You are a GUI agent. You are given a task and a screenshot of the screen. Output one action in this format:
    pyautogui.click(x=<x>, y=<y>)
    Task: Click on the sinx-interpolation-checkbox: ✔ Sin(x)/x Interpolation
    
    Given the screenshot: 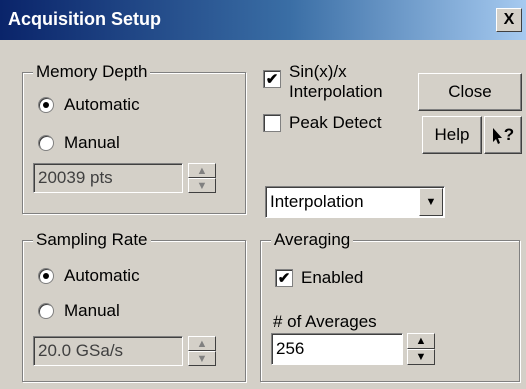 What is the action you would take?
    pyautogui.click(x=323, y=82)
    